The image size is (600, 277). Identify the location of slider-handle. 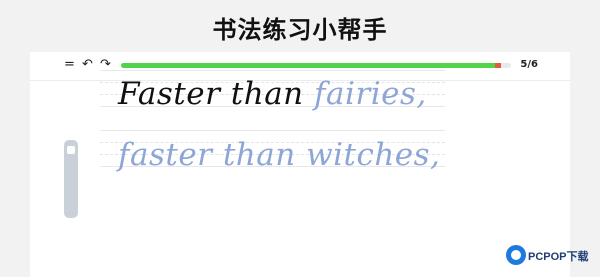
(71, 150).